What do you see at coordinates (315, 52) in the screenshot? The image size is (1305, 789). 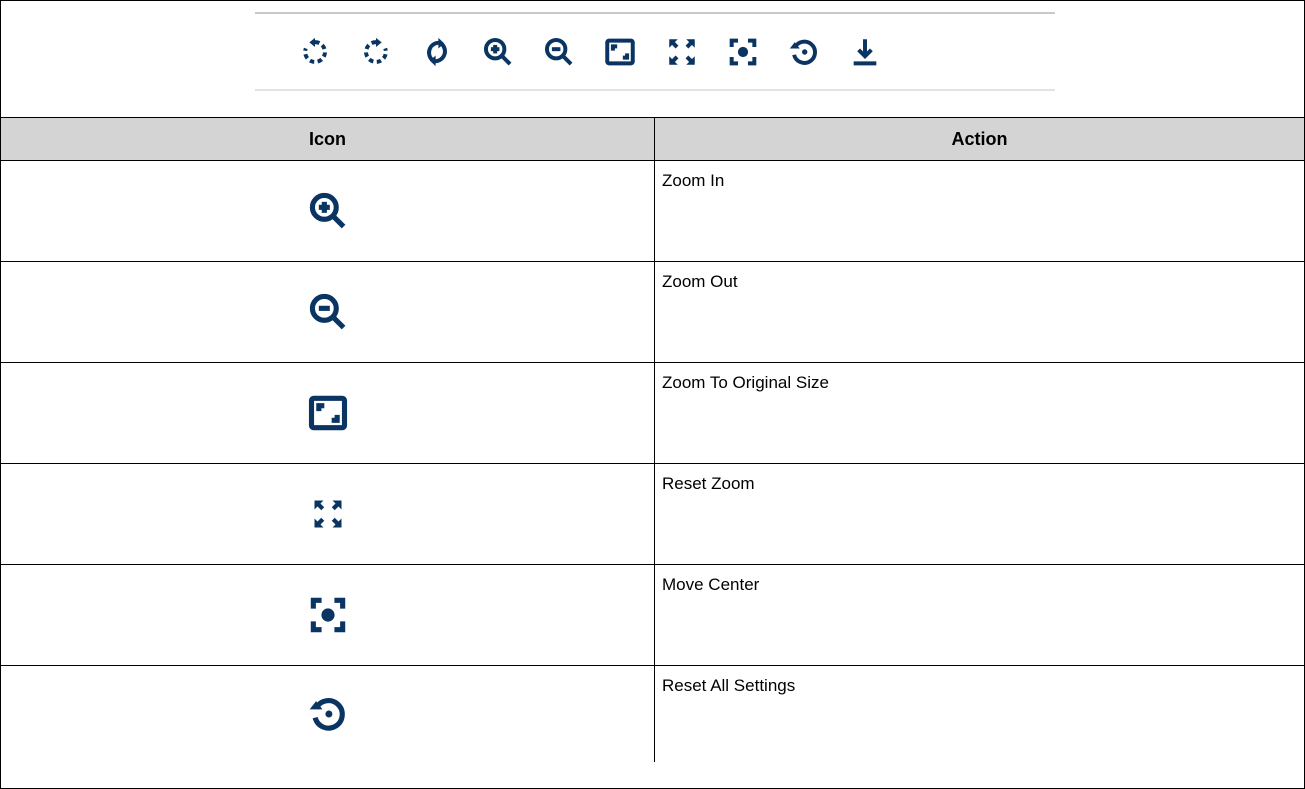 I see `rotate-counterclockwise-icon` at bounding box center [315, 52].